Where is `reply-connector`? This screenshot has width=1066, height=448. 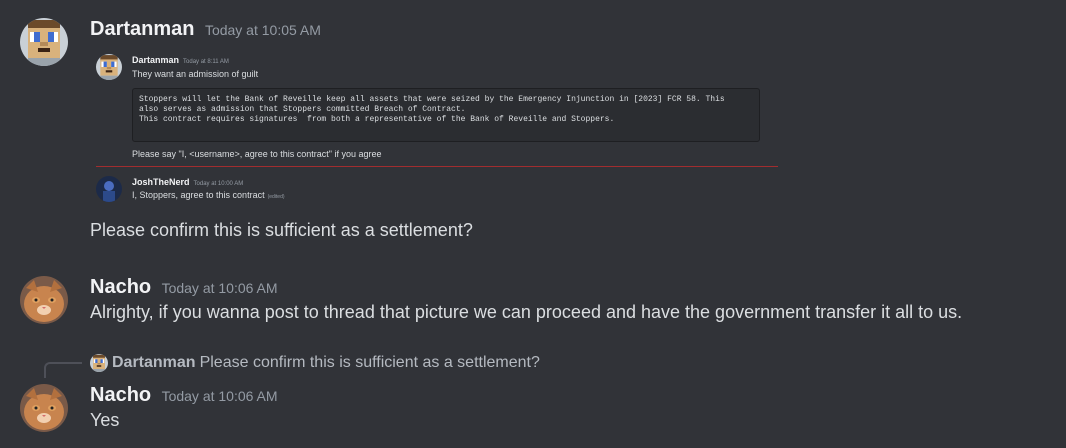
reply-connector is located at coordinates (63, 370).